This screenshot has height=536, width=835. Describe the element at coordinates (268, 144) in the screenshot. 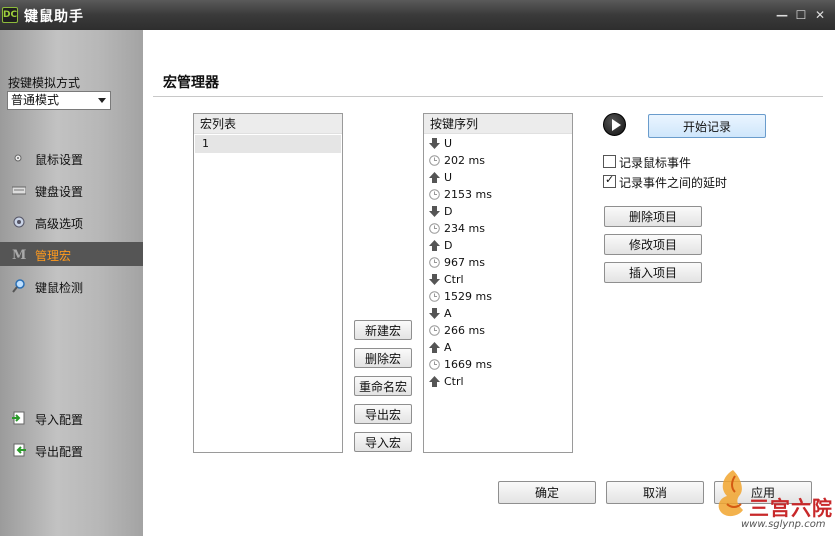

I see `list-item: 1` at that location.